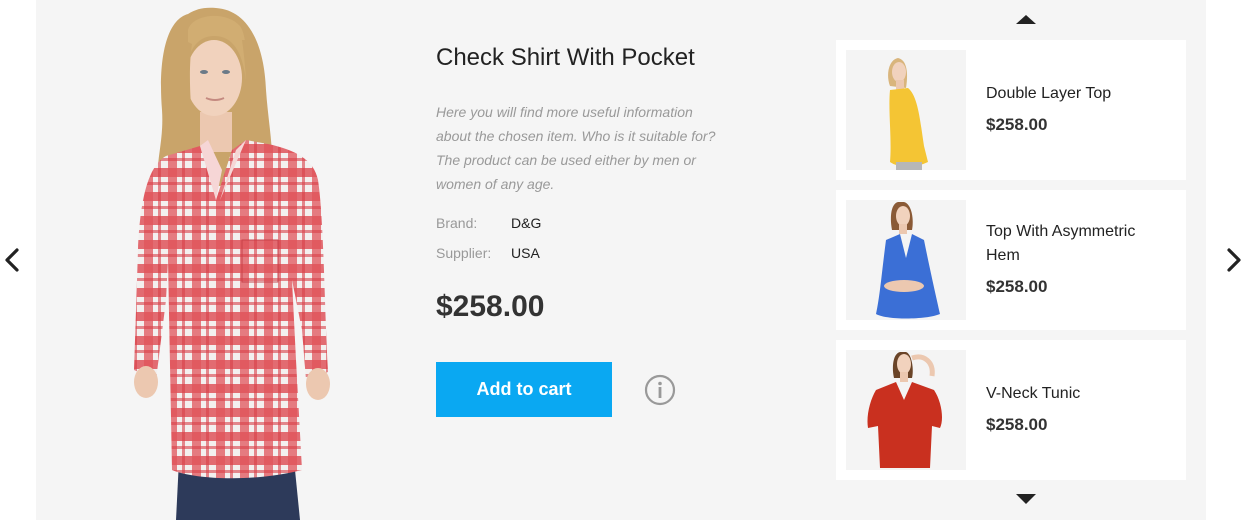 This screenshot has height=520, width=1242. Describe the element at coordinates (488, 223) in the screenshot. I see `brand-row: Brand: D&G` at that location.